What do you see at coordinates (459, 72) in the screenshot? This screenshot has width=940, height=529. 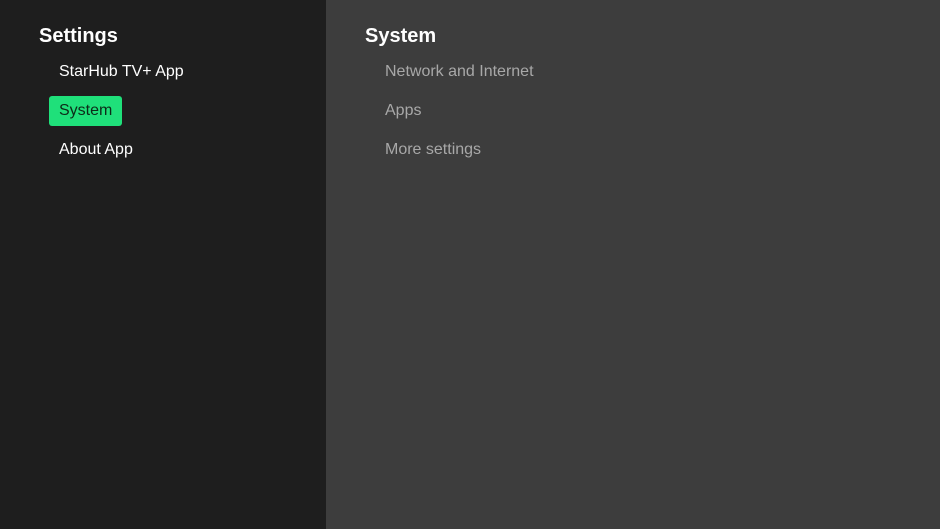 I see `option-network-and-internet: Network and Internet` at bounding box center [459, 72].